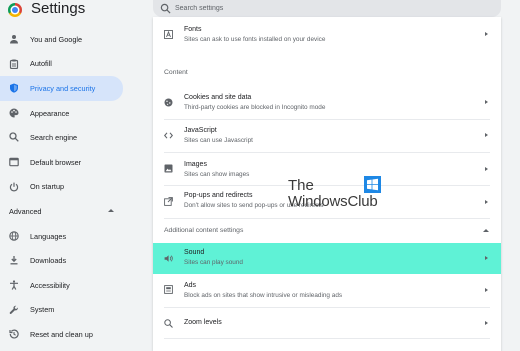 This screenshot has height=351, width=520. Describe the element at coordinates (200, 130) in the screenshot. I see `javascript-title: JavaScript` at that location.